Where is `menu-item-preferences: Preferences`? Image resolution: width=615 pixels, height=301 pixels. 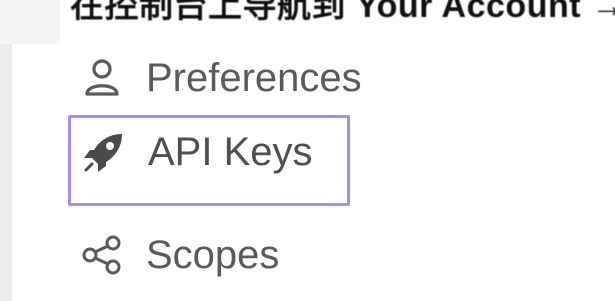 menu-item-preferences: Preferences is located at coordinates (221, 78).